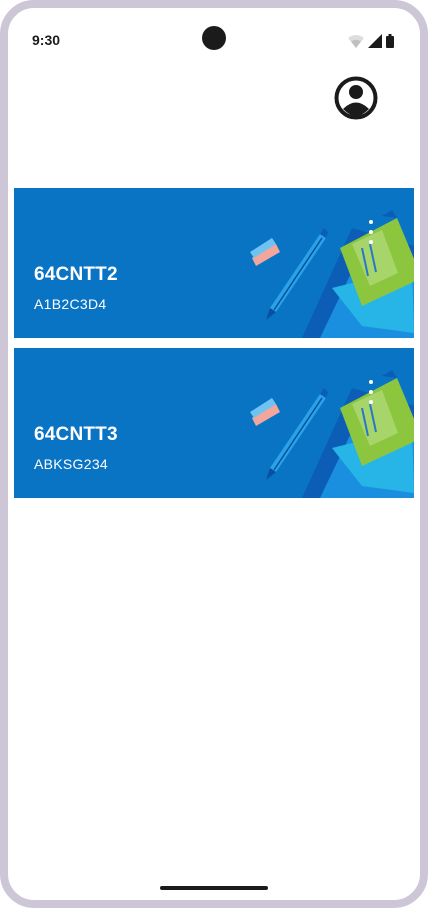  I want to click on profile-button, so click(356, 98).